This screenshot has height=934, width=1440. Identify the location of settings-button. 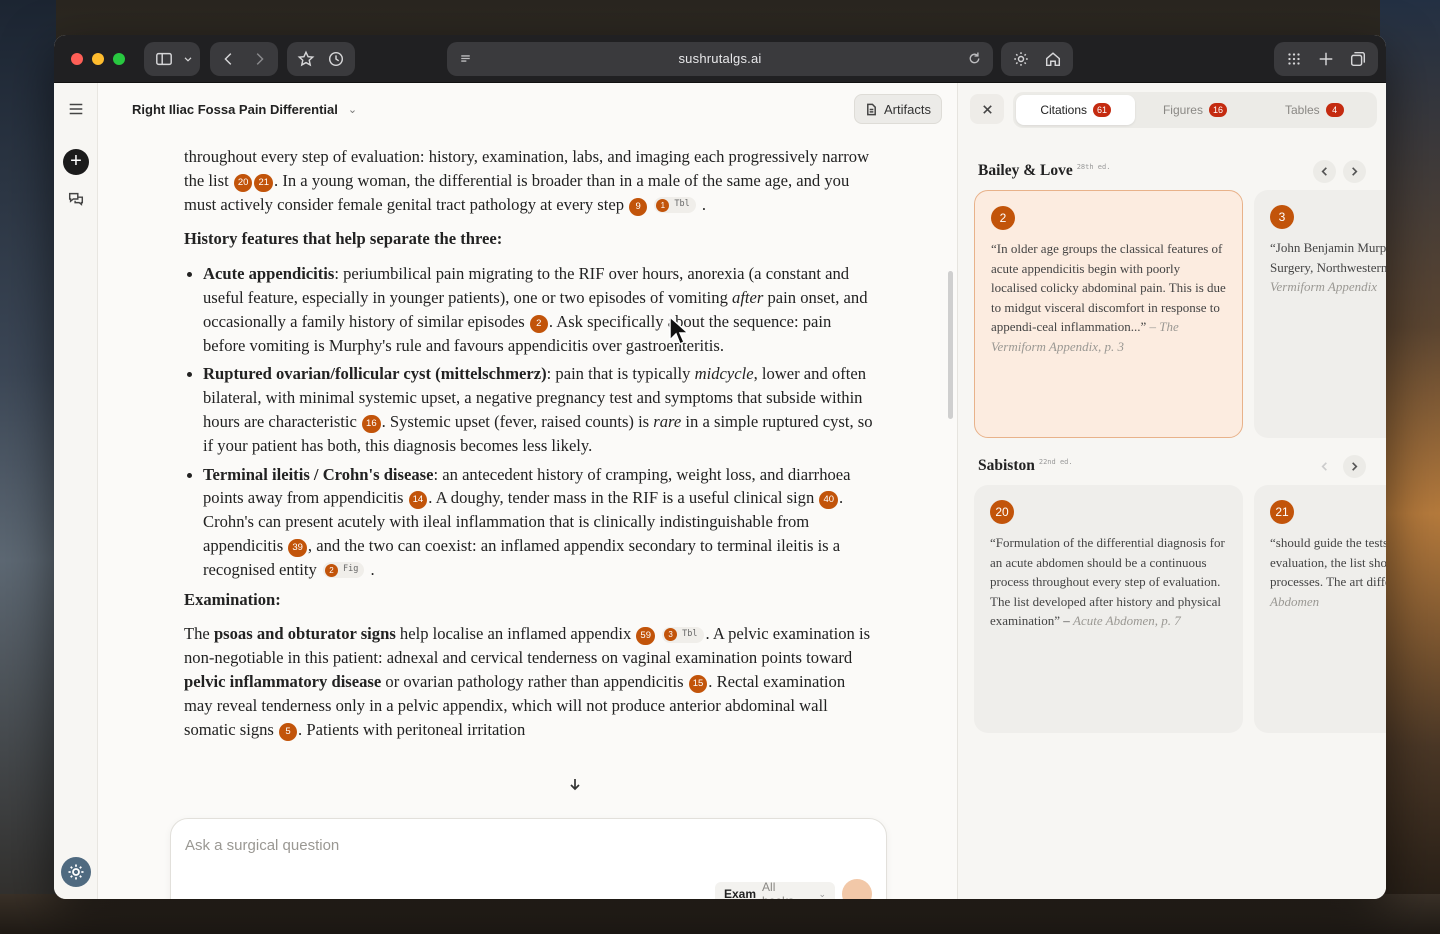
(1021, 59).